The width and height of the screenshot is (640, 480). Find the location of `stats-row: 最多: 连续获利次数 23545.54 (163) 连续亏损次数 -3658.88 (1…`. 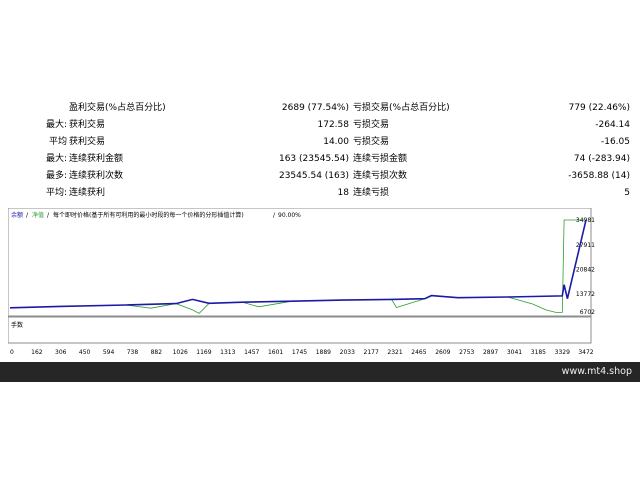

stats-row: 最多: 连续获利次数 23545.54 (163) 连续亏损次数 -3658.88 (1… is located at coordinates (320, 176).